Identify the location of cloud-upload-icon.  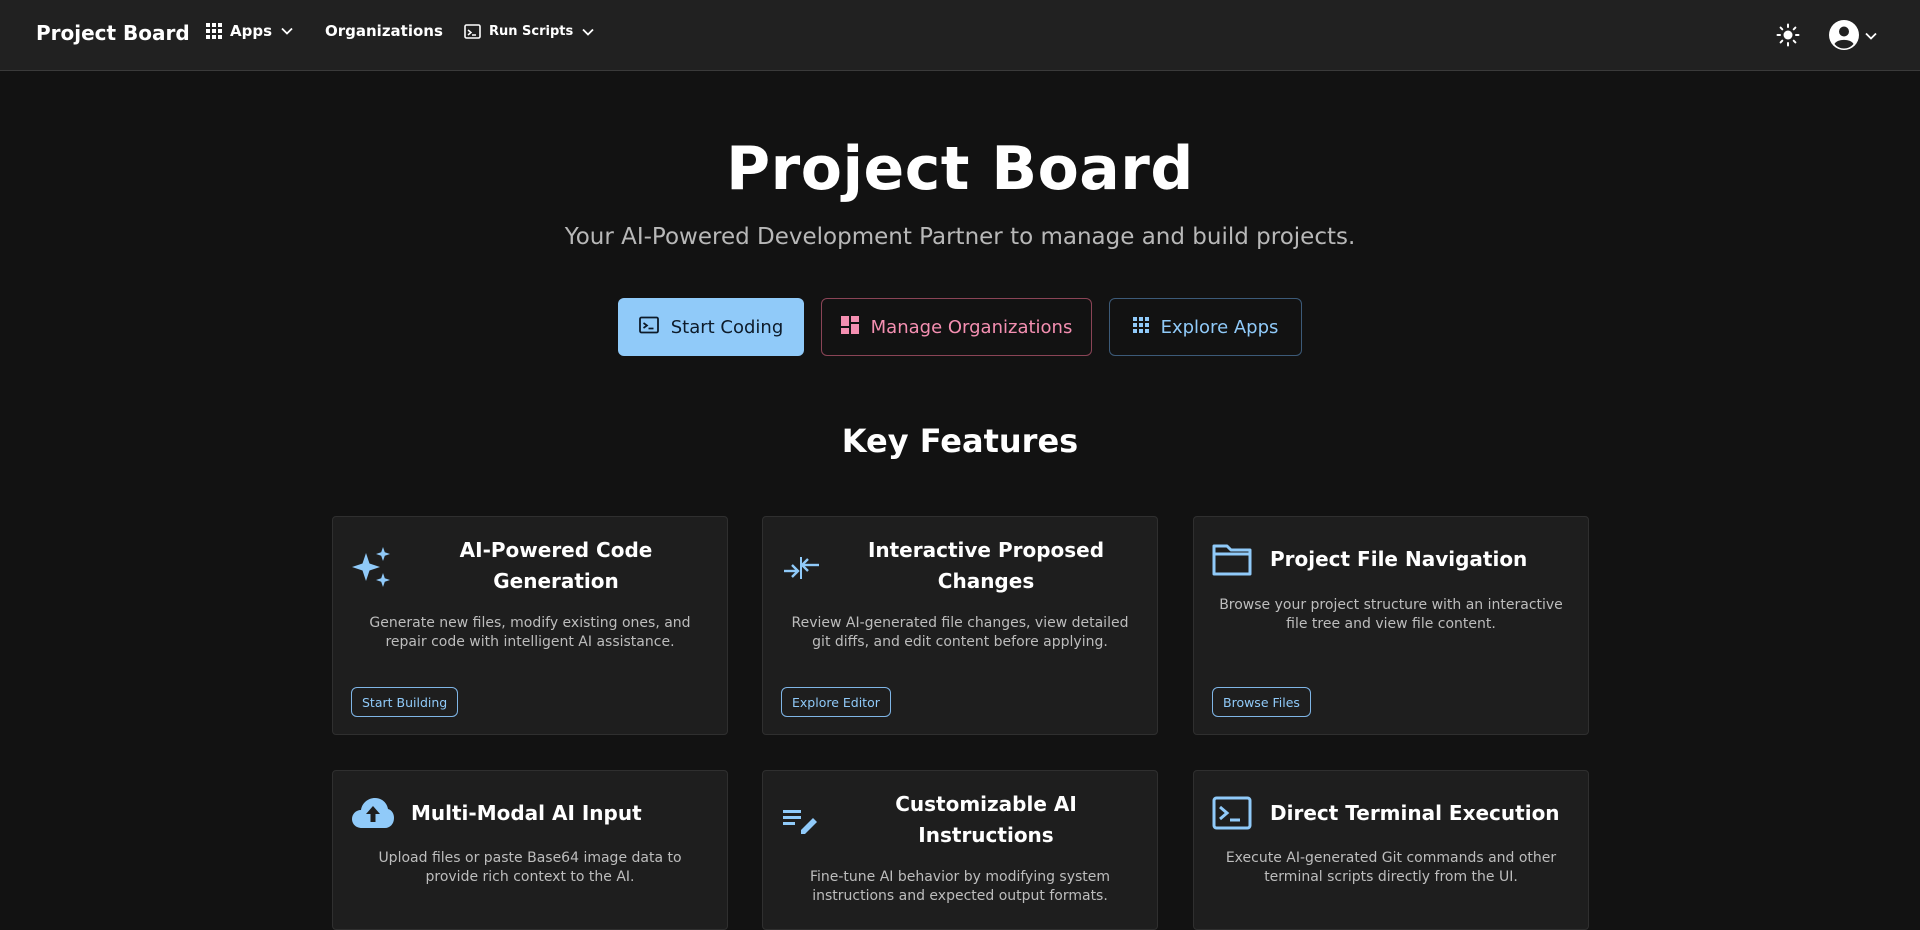
(375, 813).